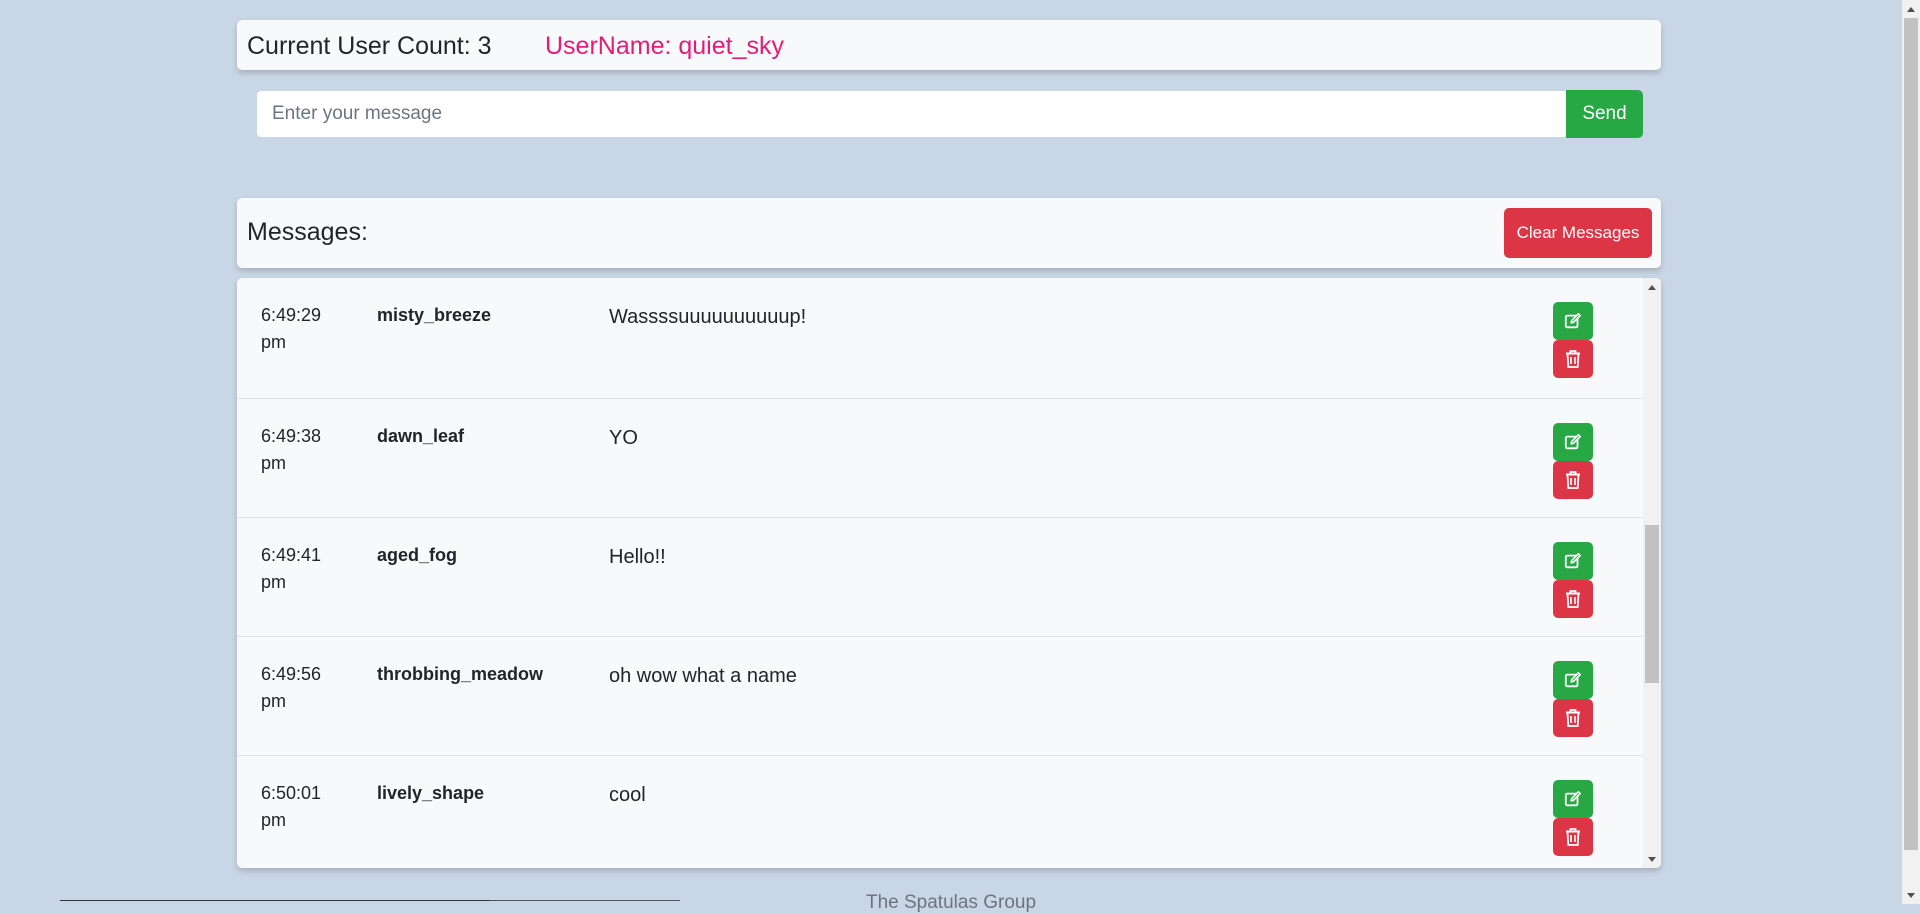 The height and width of the screenshot is (914, 1920). I want to click on message-row: 6:49:38 pm dawn_leaf YO, so click(940, 458).